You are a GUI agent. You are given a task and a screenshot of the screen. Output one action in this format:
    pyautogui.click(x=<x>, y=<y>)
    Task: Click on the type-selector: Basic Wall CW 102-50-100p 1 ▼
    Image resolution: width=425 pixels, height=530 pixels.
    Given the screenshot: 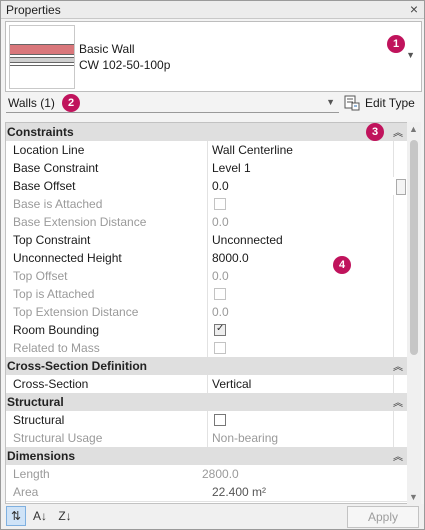 What is the action you would take?
    pyautogui.click(x=213, y=56)
    